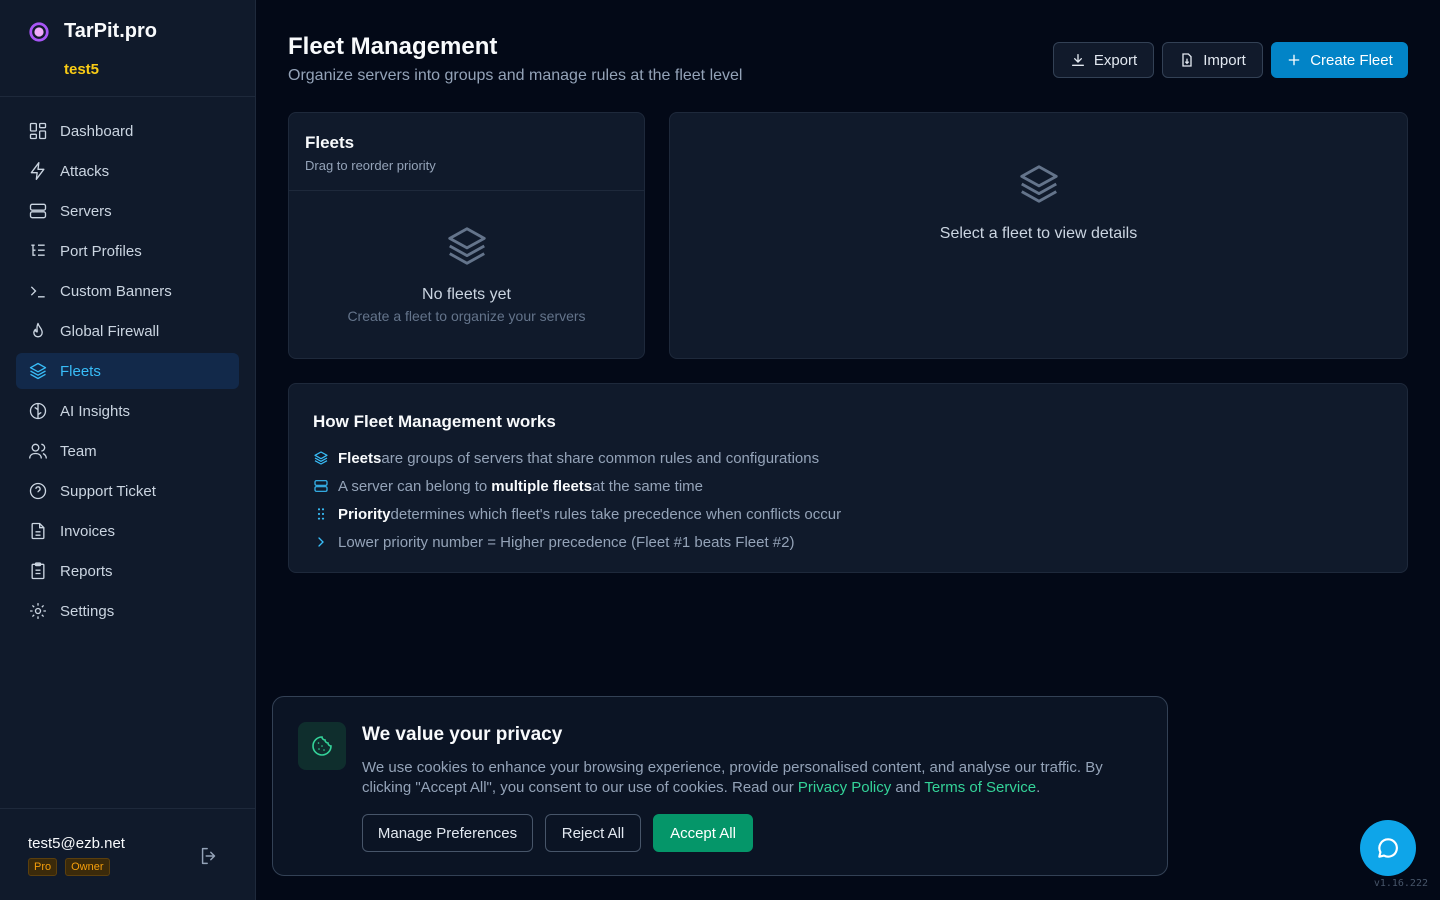  I want to click on file-import-icon, so click(1187, 60).